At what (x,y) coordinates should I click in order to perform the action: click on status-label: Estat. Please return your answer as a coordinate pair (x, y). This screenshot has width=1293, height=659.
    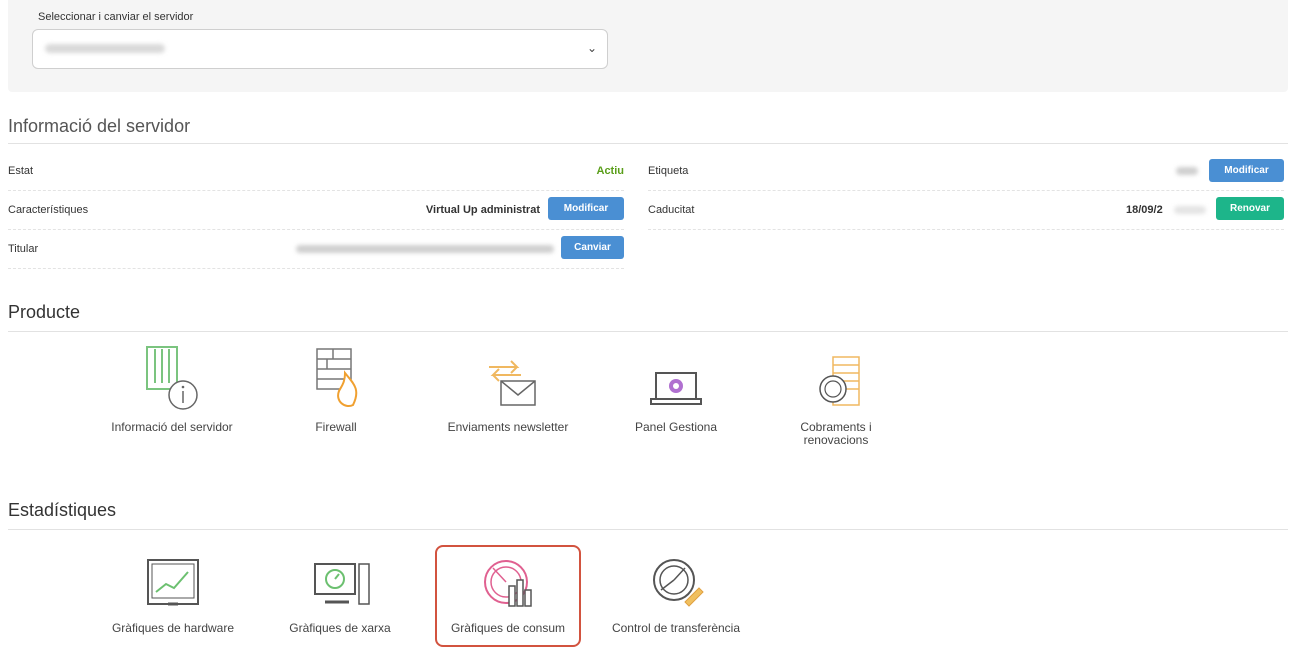
    Looking at the image, I should click on (21, 171).